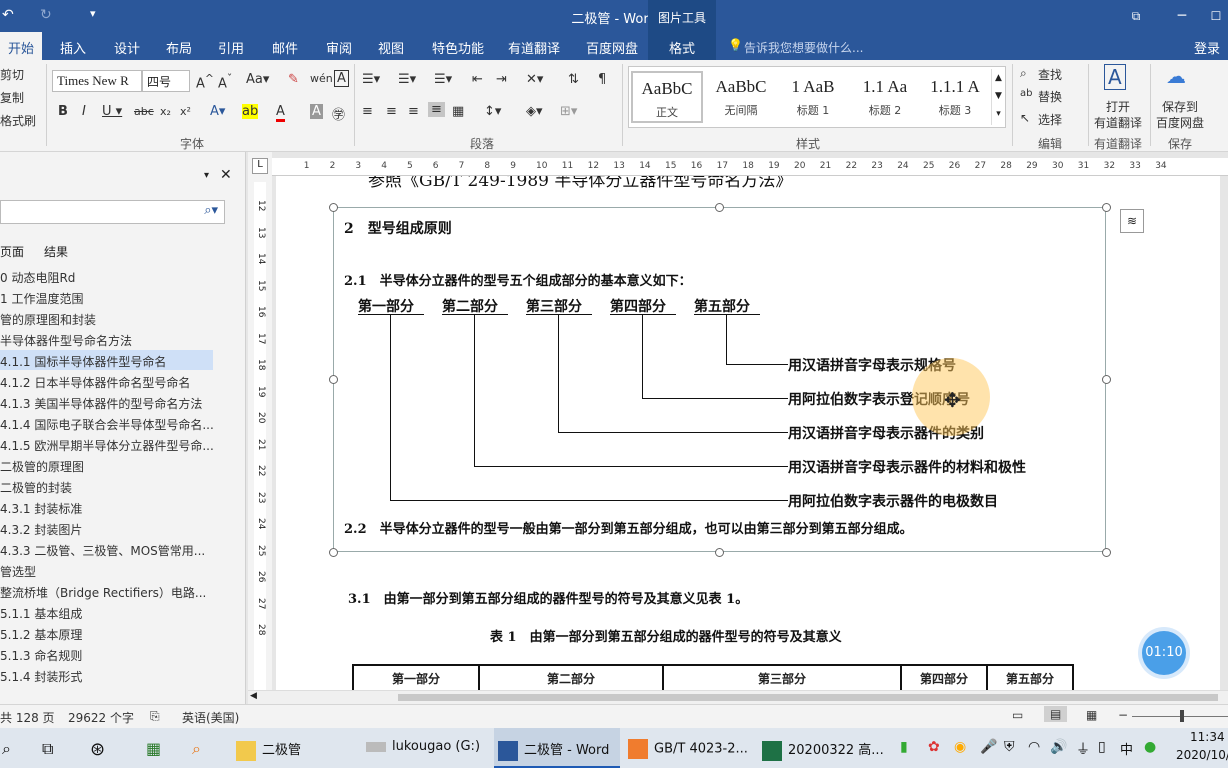  I want to click on subscript-button: x₂, so click(165, 111).